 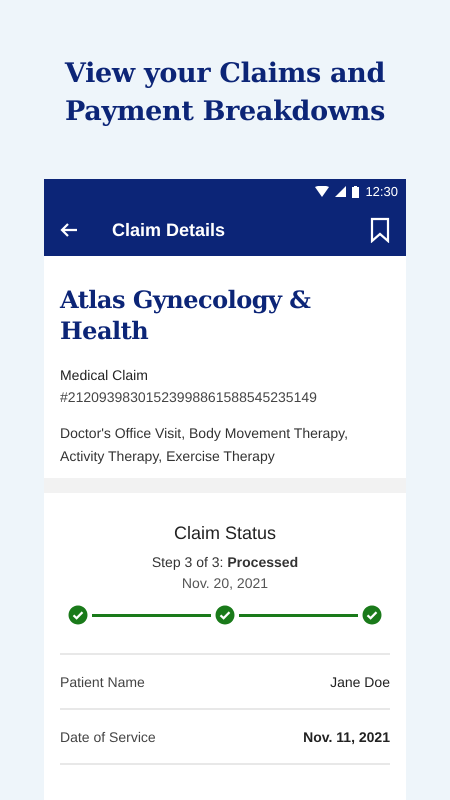 I want to click on battery-icon, so click(x=356, y=192).